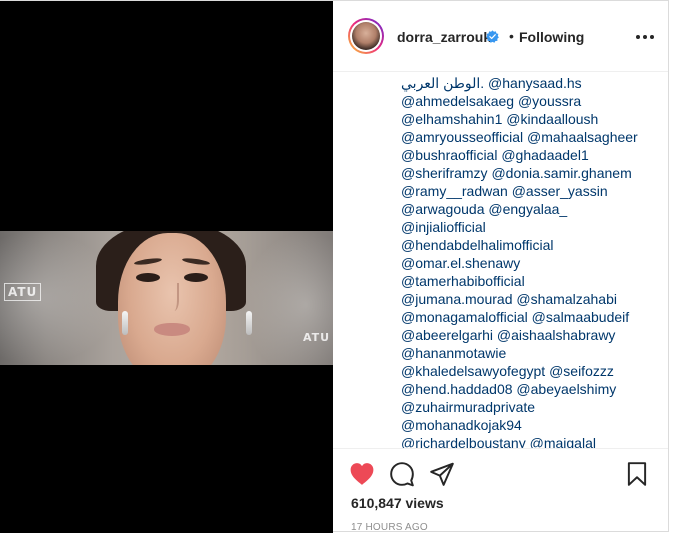 This screenshot has height=533, width=674. Describe the element at coordinates (508, 389) in the screenshot. I see `caption-line: @hend.haddad08 @abeyaelshimy` at that location.